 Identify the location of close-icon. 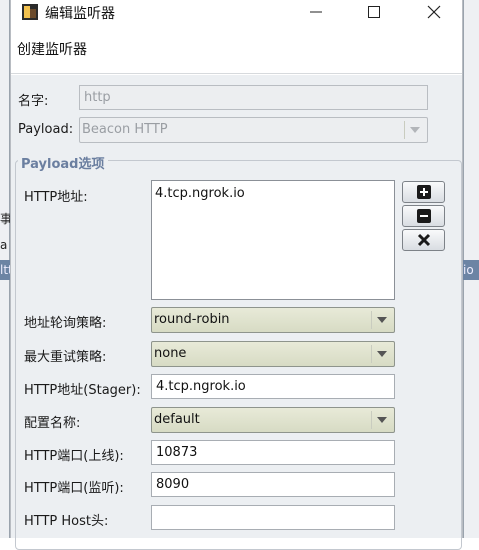
(434, 12).